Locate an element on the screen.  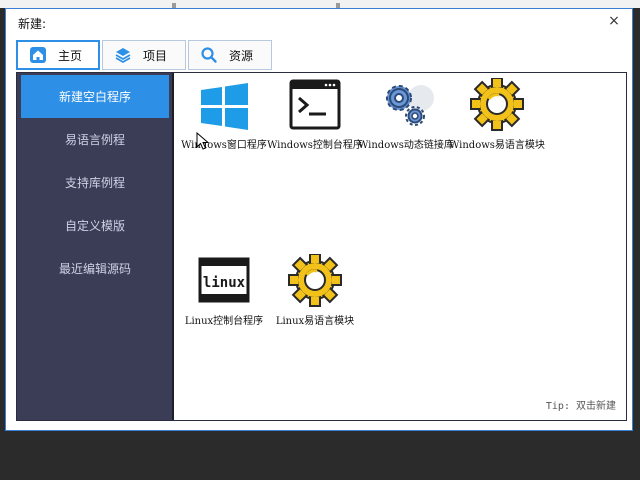
tab-label: 主页 is located at coordinates (70, 55).